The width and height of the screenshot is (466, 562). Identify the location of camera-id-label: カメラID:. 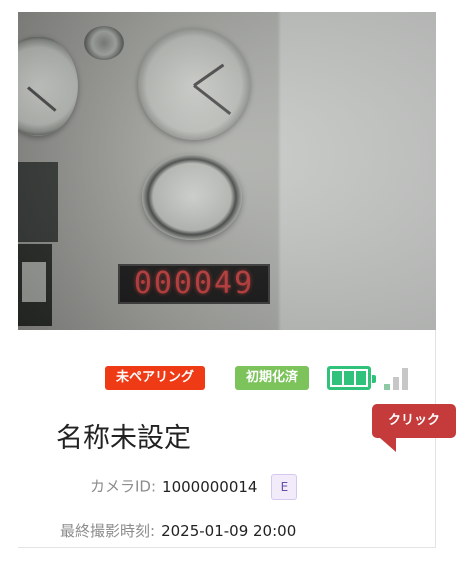
(123, 486).